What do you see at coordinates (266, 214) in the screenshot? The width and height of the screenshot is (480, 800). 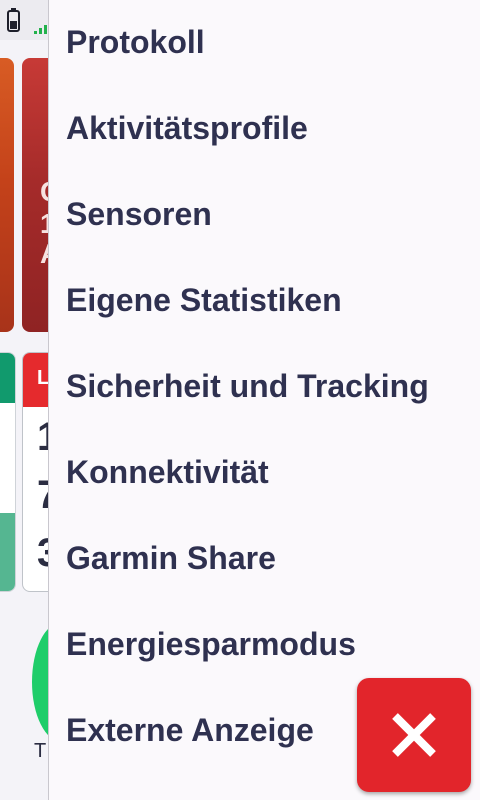 I see `menu-item-sensoren: Sensoren` at bounding box center [266, 214].